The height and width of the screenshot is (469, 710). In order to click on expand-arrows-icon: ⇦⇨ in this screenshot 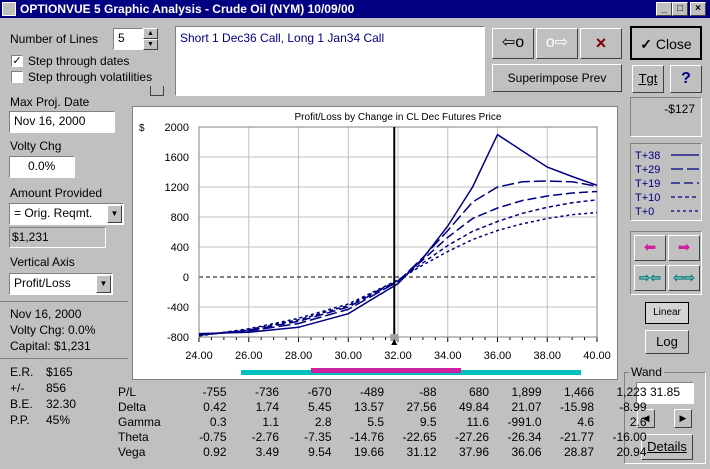, I will do `click(684, 277)`.